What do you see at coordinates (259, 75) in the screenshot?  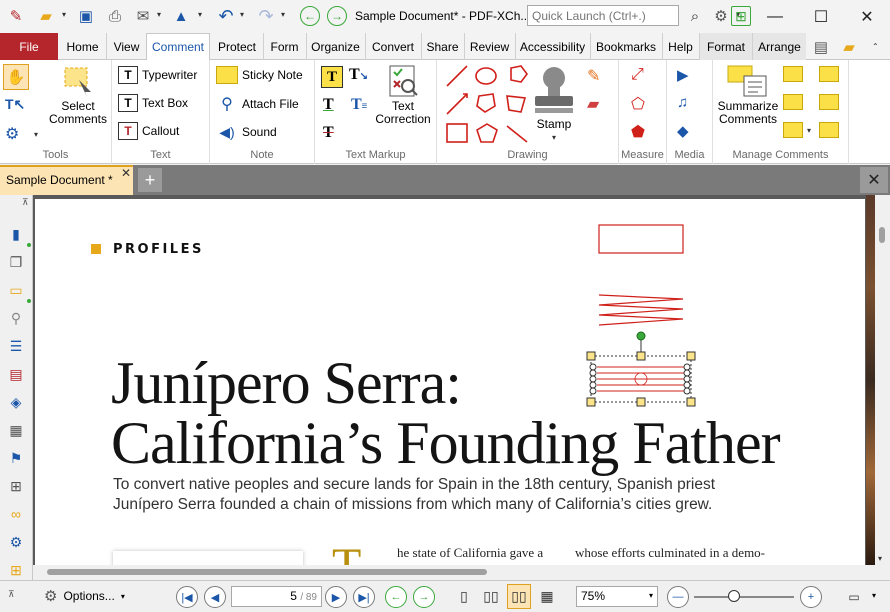 I see `sticky-note-button: Sticky Note` at bounding box center [259, 75].